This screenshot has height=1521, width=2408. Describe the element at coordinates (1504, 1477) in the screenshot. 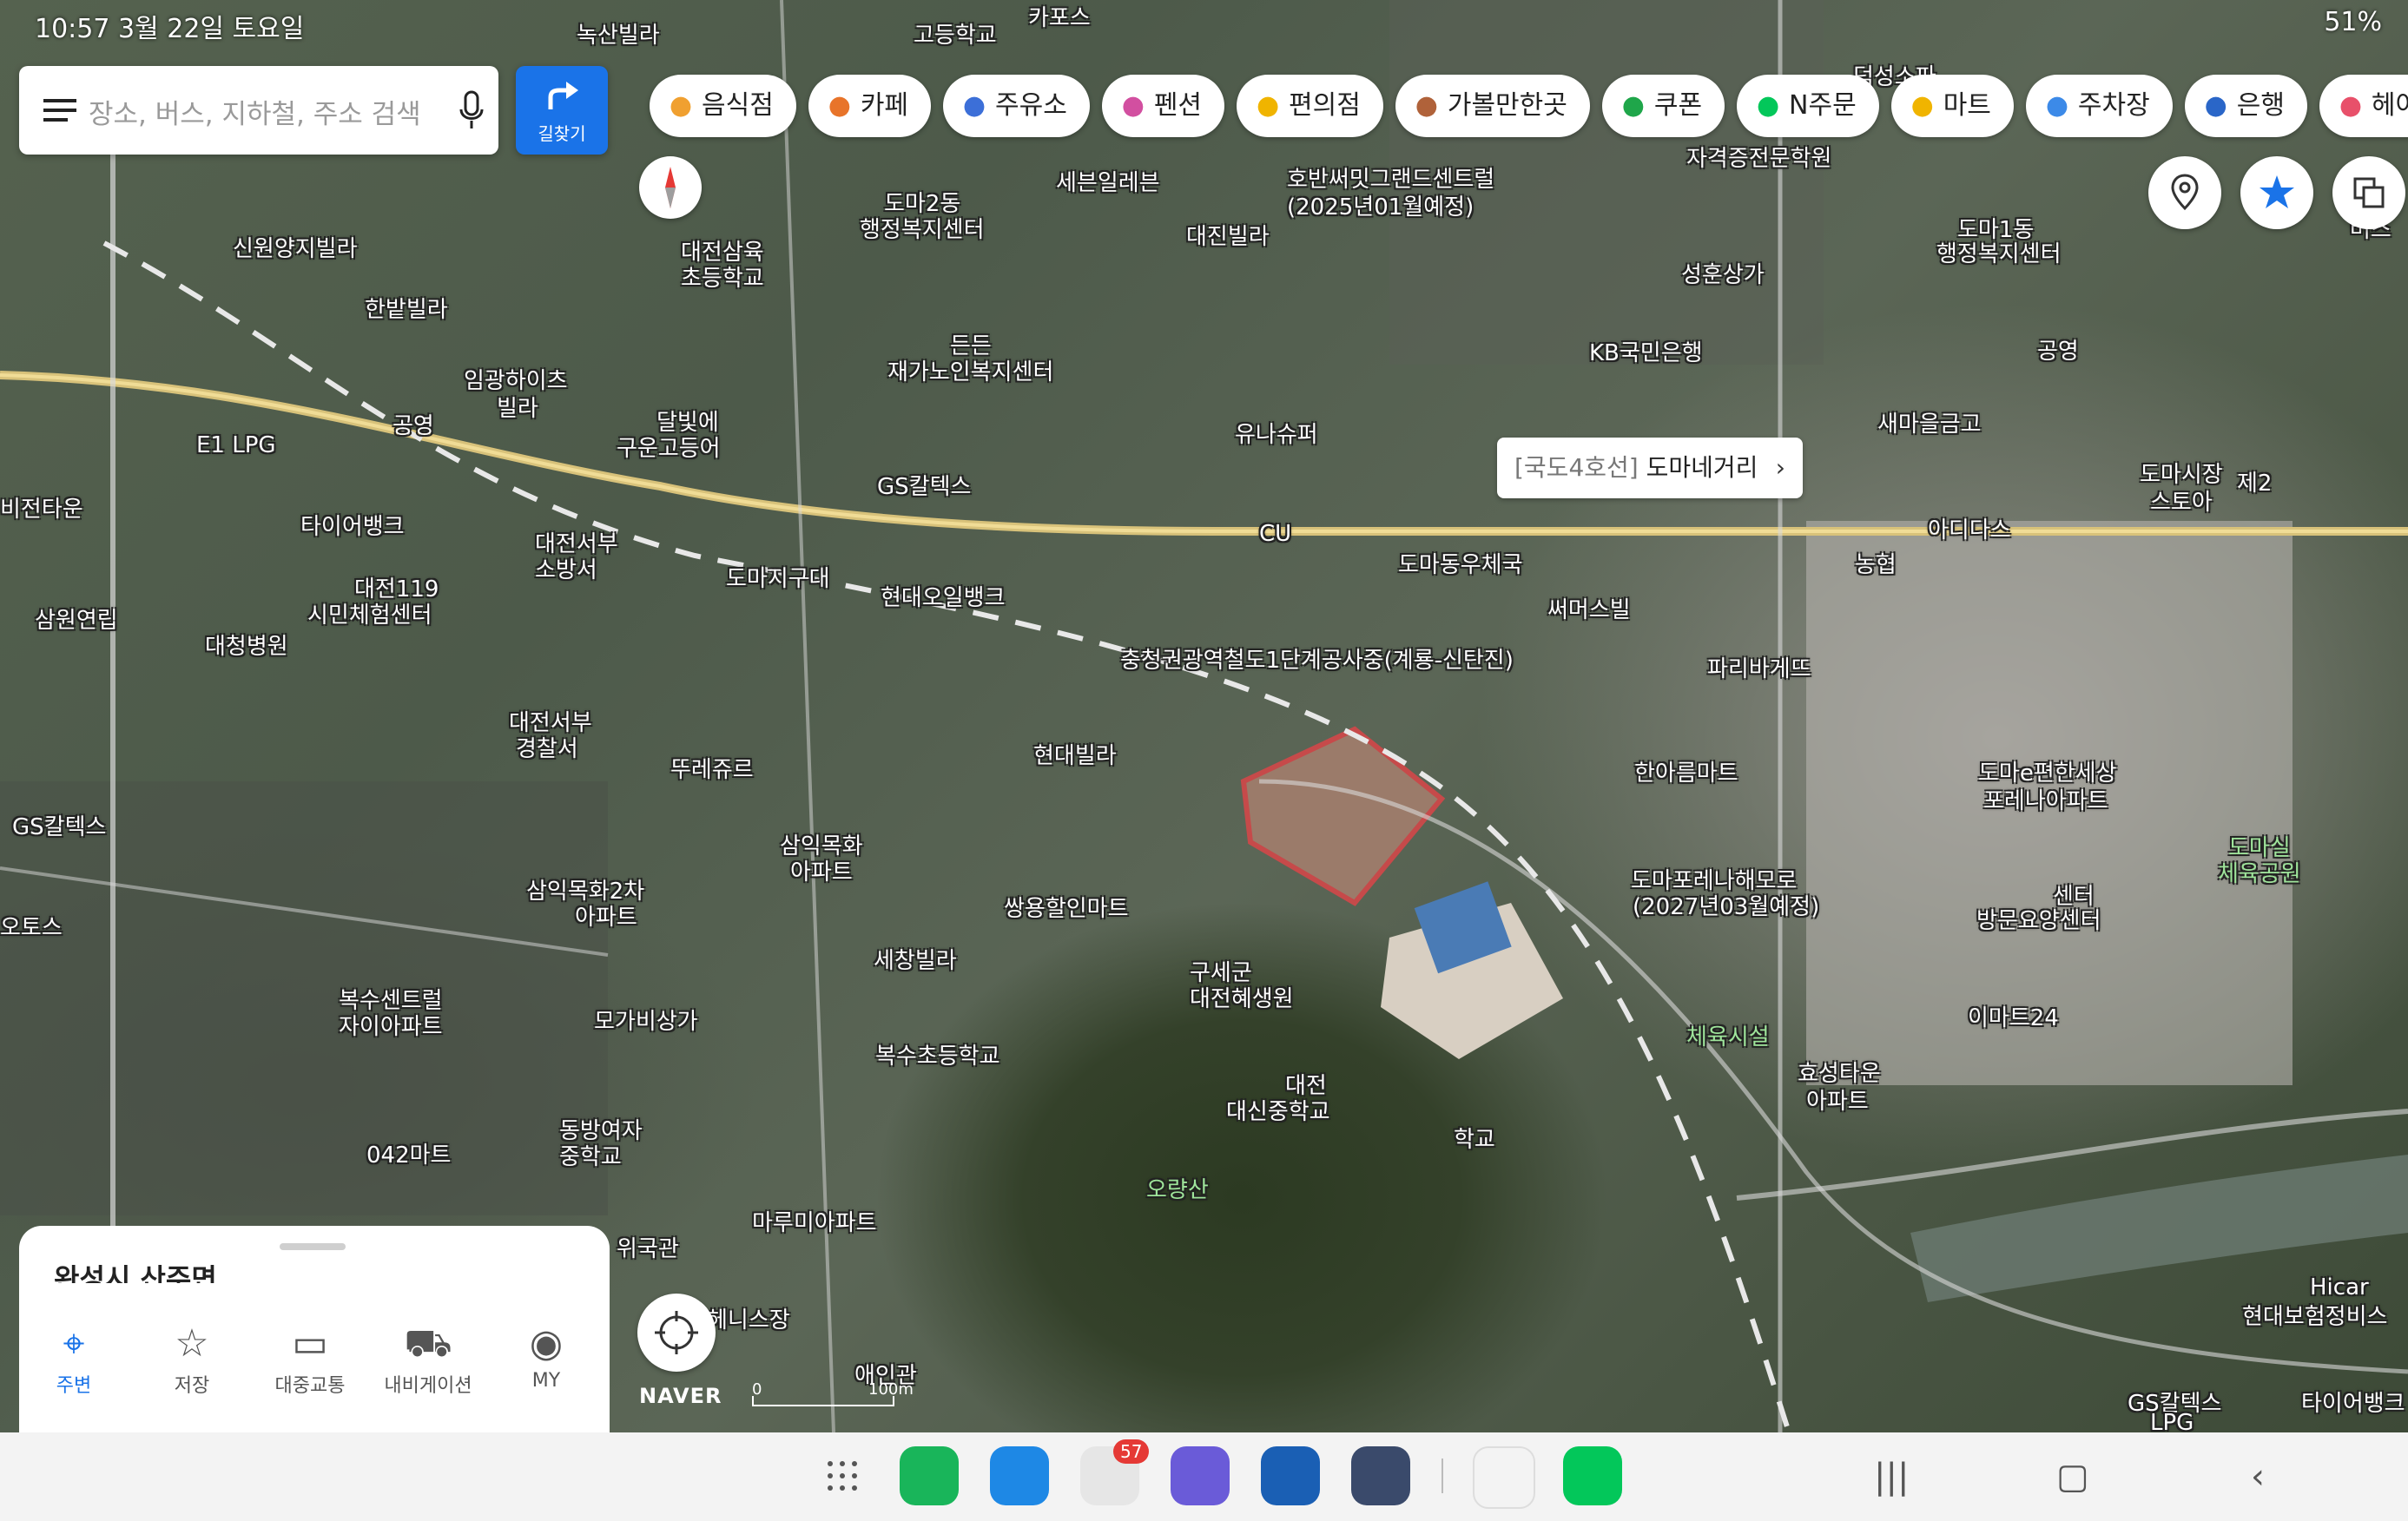

I see `recent-apps-icon` at that location.